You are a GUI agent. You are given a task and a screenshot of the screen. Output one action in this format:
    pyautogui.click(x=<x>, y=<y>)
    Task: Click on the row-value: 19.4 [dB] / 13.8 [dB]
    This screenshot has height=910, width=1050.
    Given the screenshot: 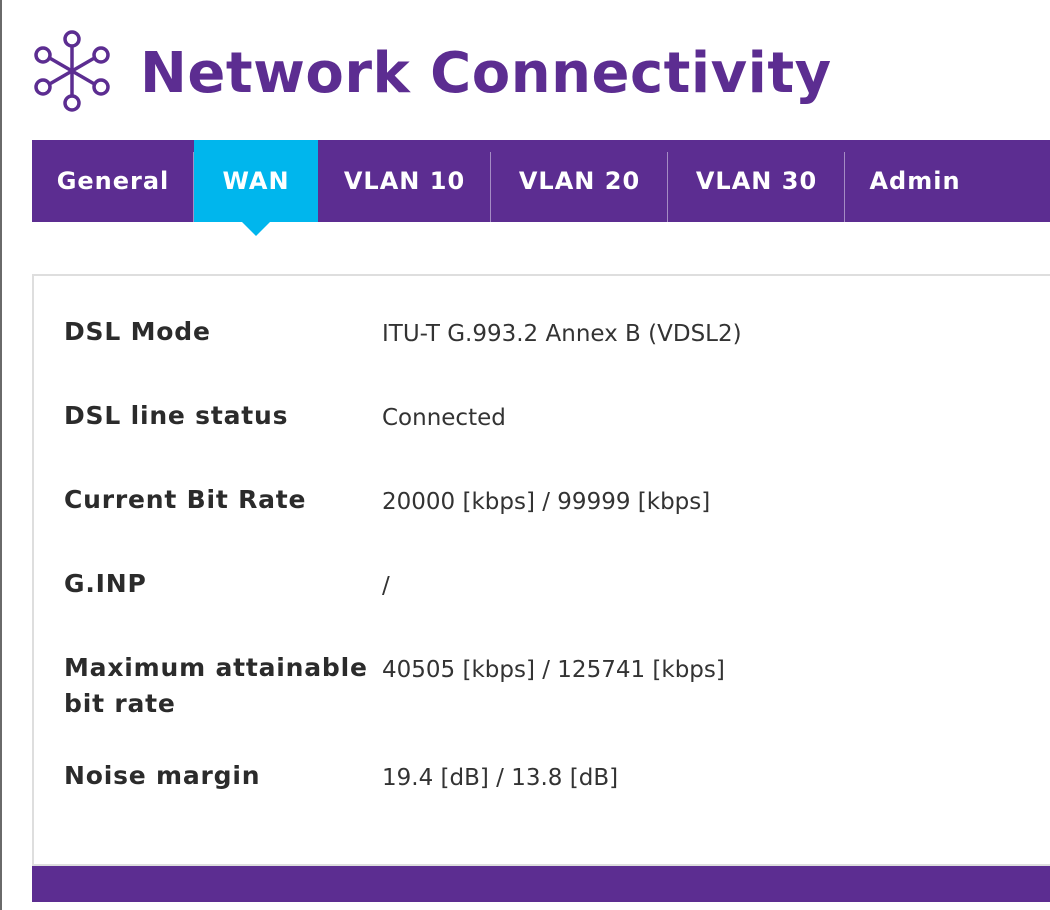 What is the action you would take?
    pyautogui.click(x=500, y=778)
    